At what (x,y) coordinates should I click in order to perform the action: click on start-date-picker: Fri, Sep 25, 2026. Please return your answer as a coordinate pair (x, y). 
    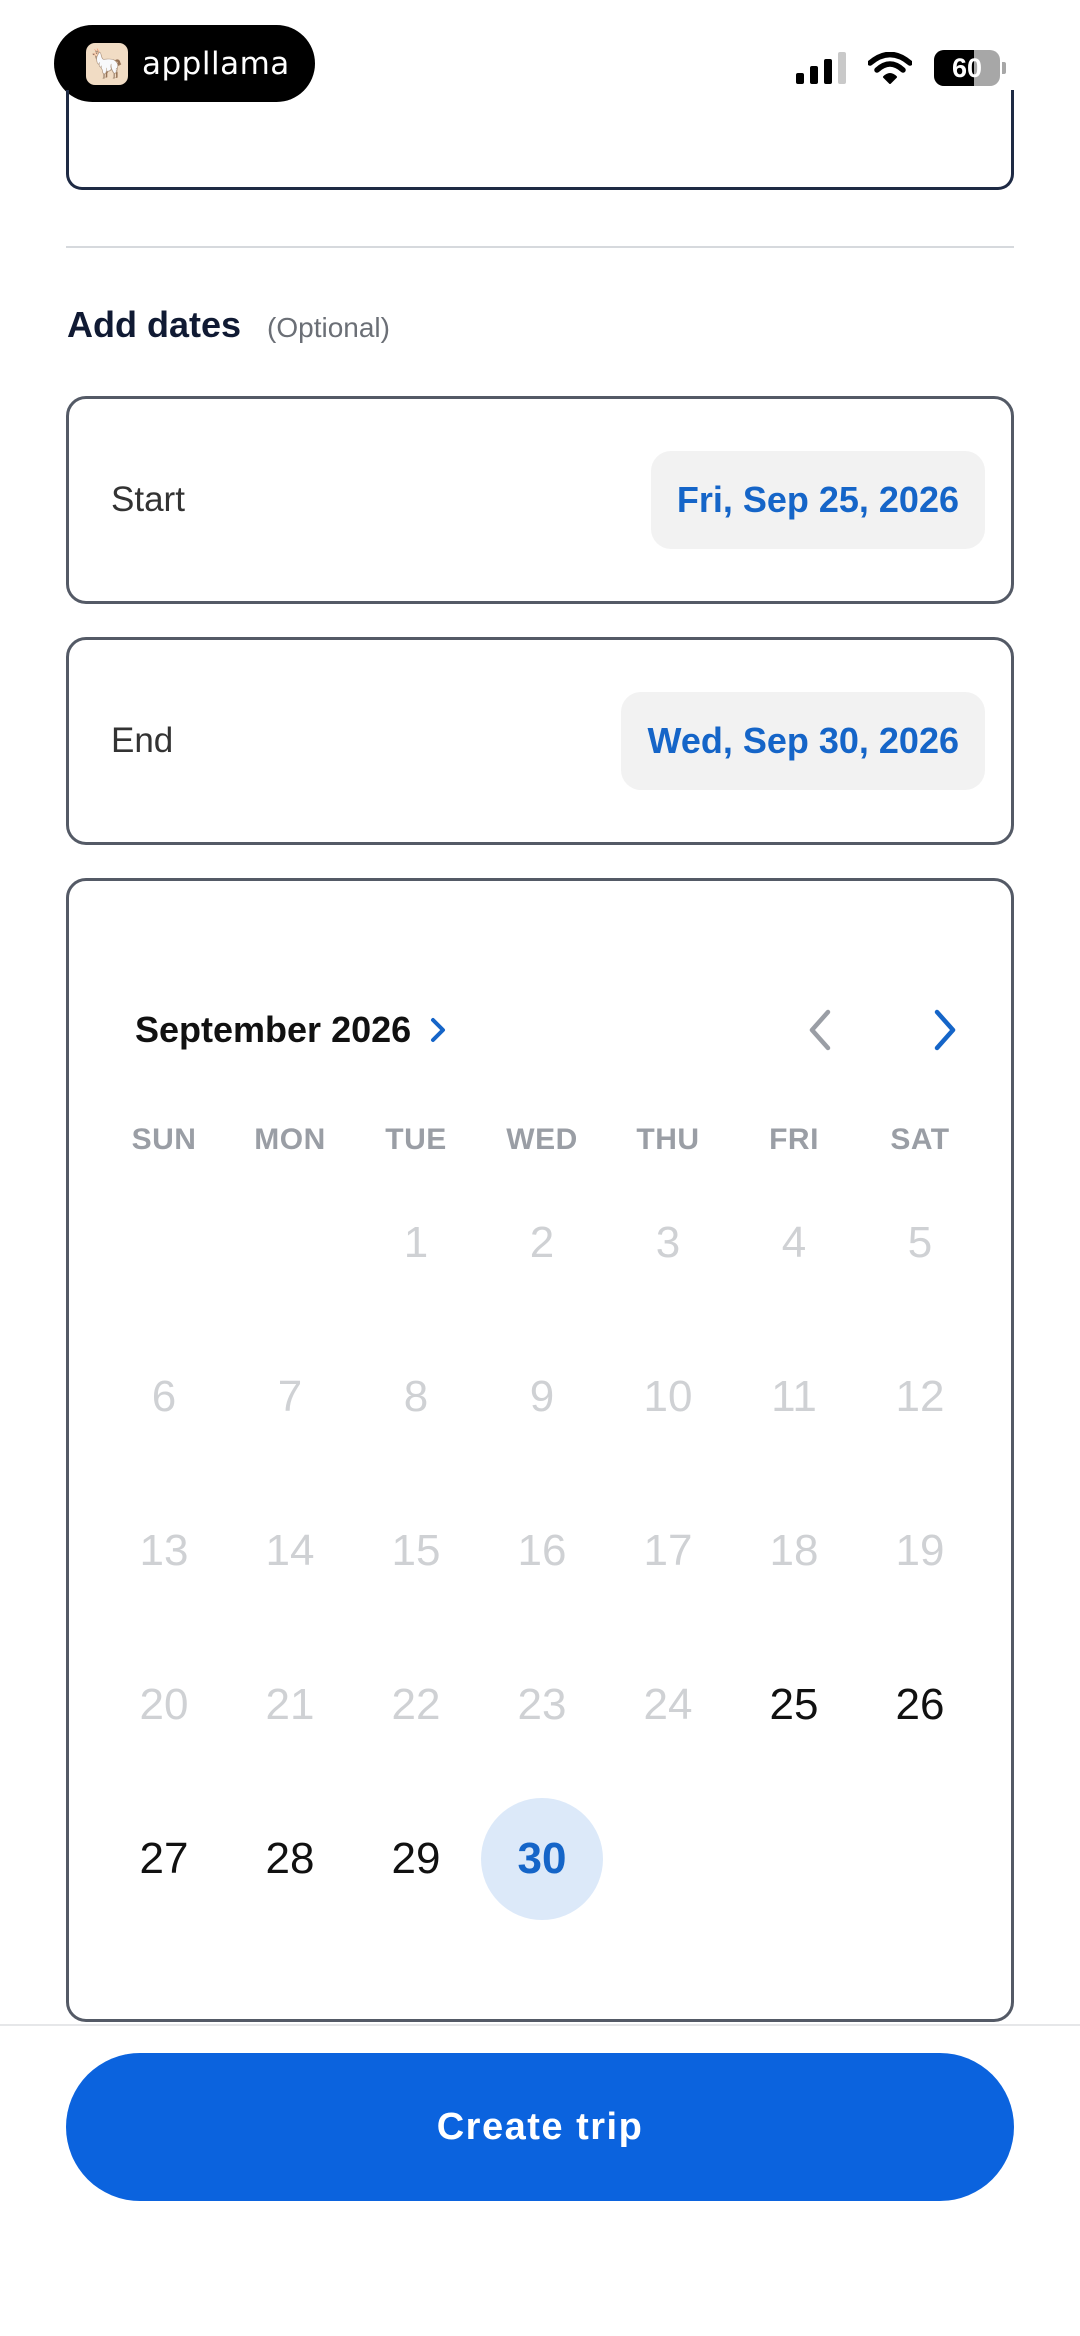
    Looking at the image, I should click on (817, 500).